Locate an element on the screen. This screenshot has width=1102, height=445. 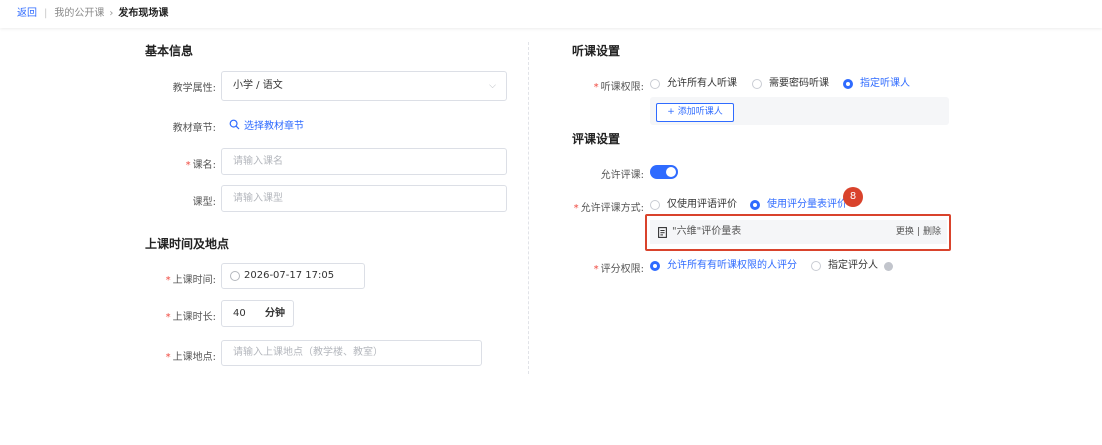
allow-review-label: 允许评课: is located at coordinates (622, 175).